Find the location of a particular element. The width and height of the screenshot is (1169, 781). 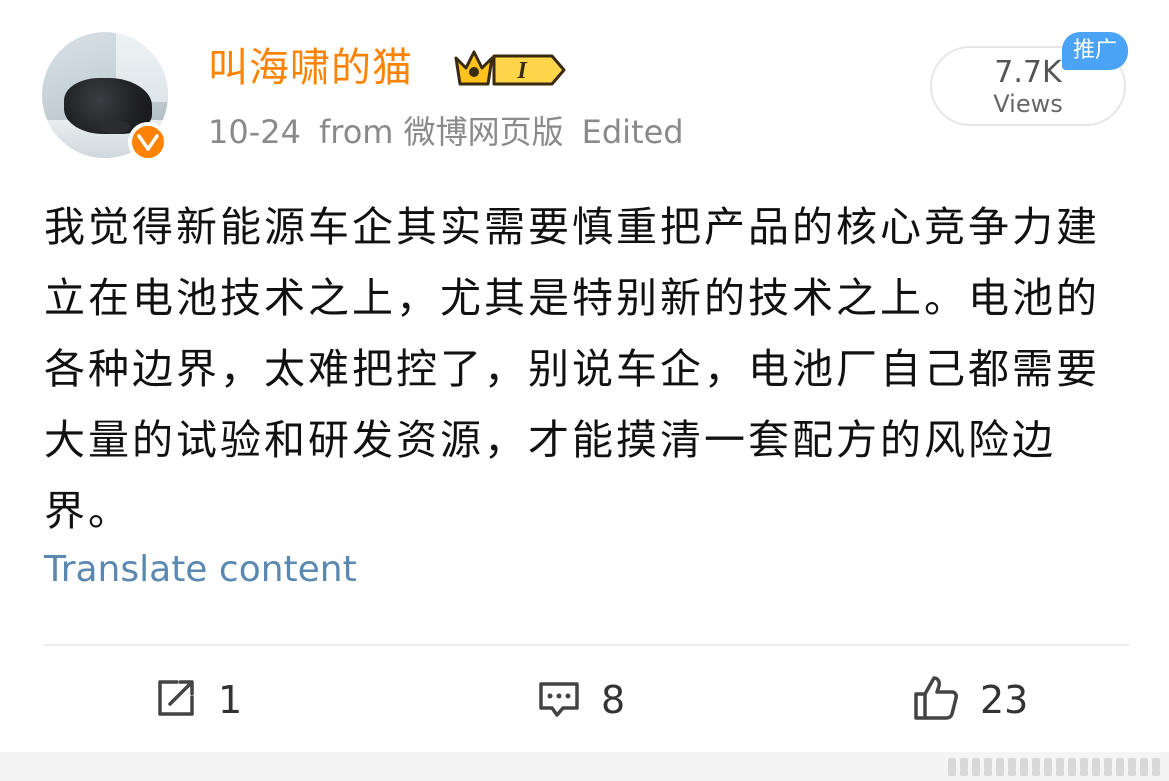

comment-button: 8 is located at coordinates (581, 700).